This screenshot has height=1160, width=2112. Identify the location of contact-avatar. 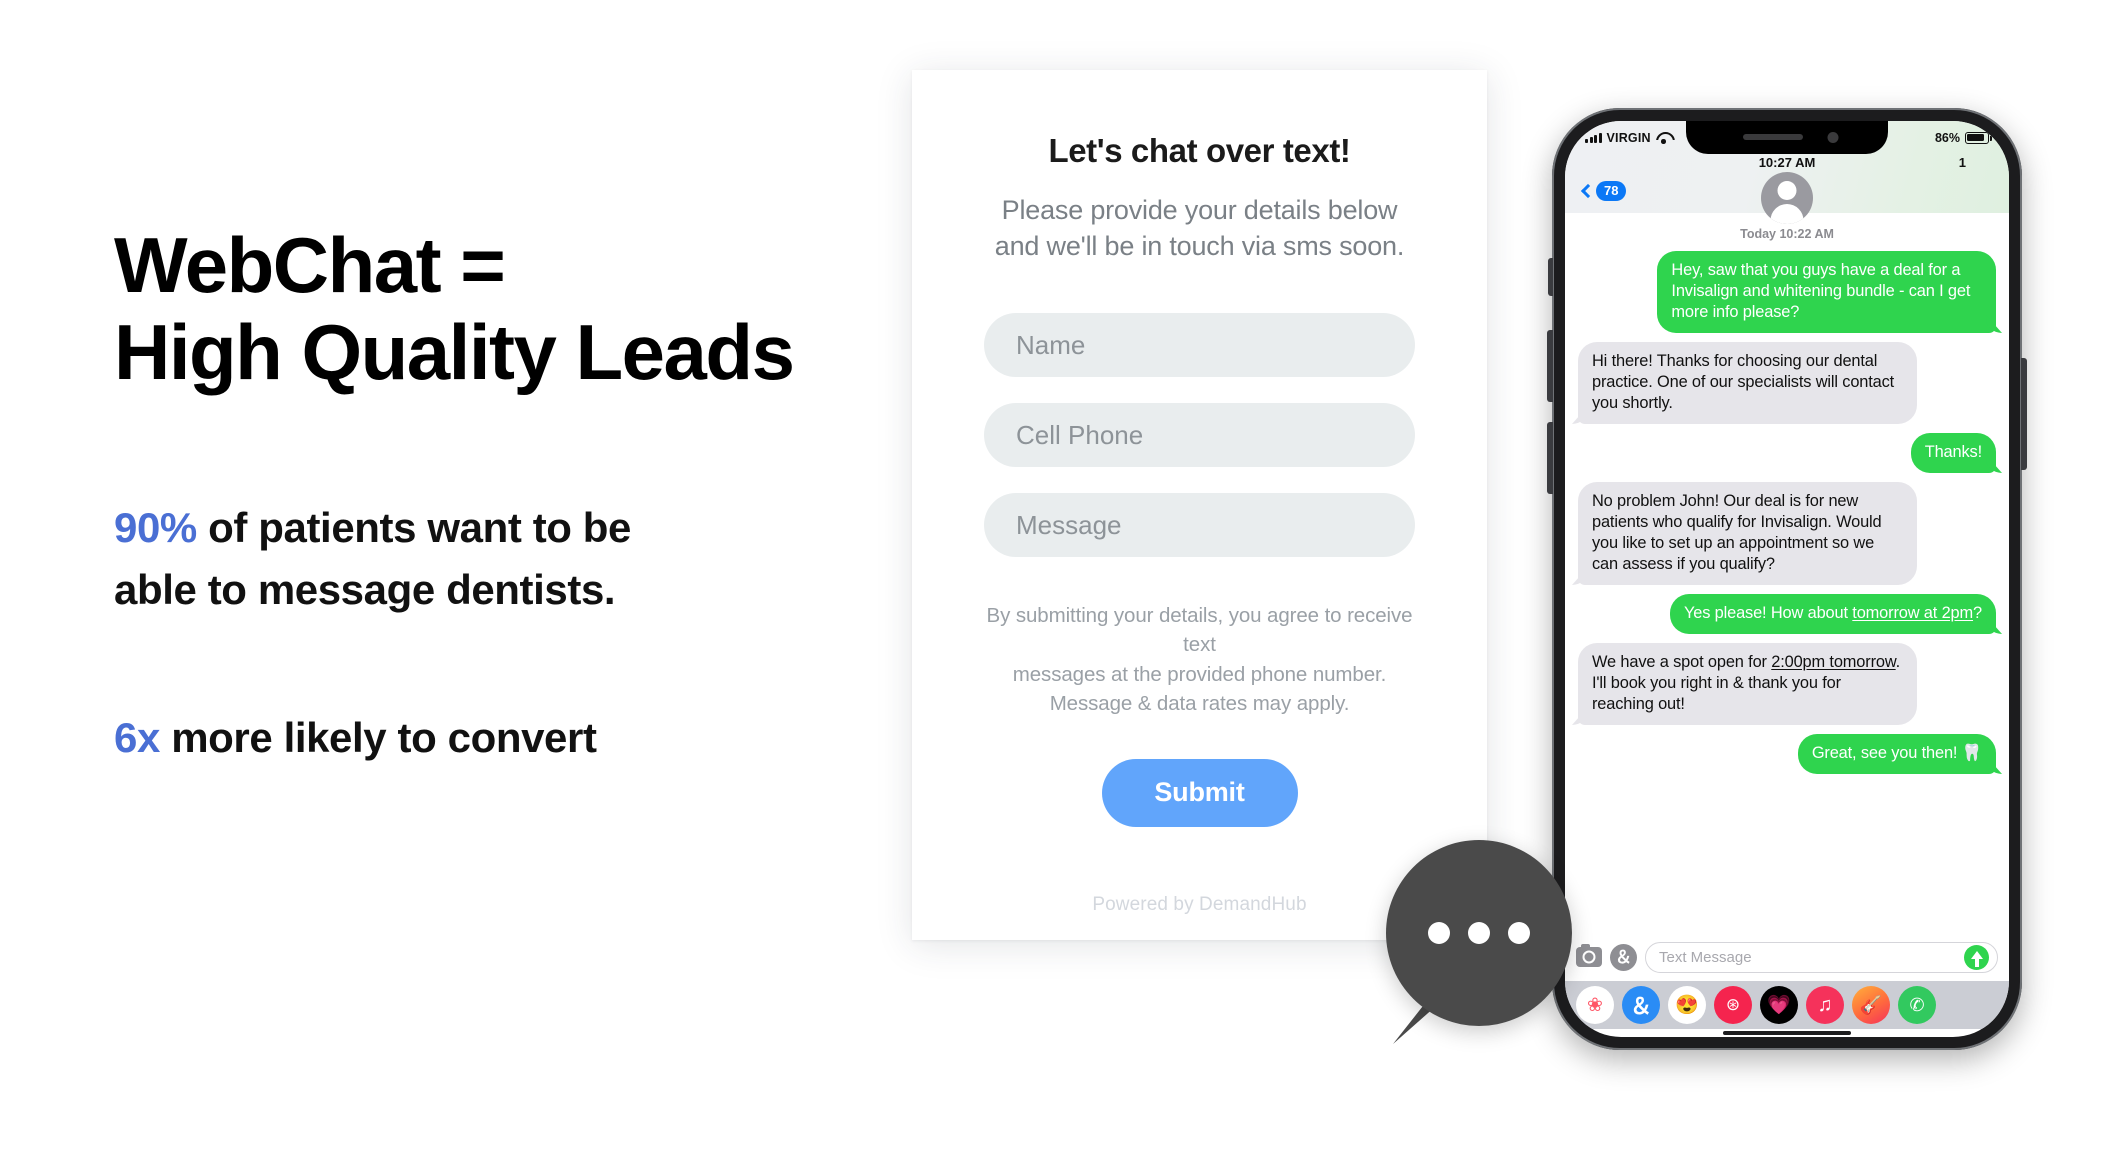
(1787, 198).